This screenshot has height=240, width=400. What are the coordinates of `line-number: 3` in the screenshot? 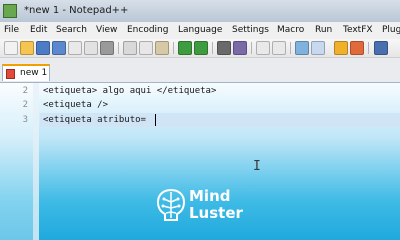 It's located at (25, 120).